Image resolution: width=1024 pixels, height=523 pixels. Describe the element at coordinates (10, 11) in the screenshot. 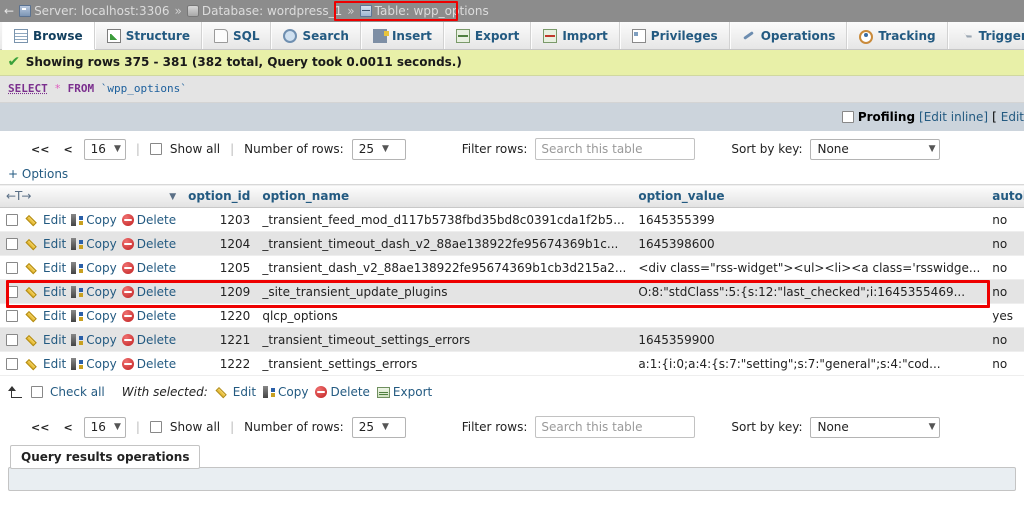

I see `breadcrumb-back-arrow-icon: ←` at that location.